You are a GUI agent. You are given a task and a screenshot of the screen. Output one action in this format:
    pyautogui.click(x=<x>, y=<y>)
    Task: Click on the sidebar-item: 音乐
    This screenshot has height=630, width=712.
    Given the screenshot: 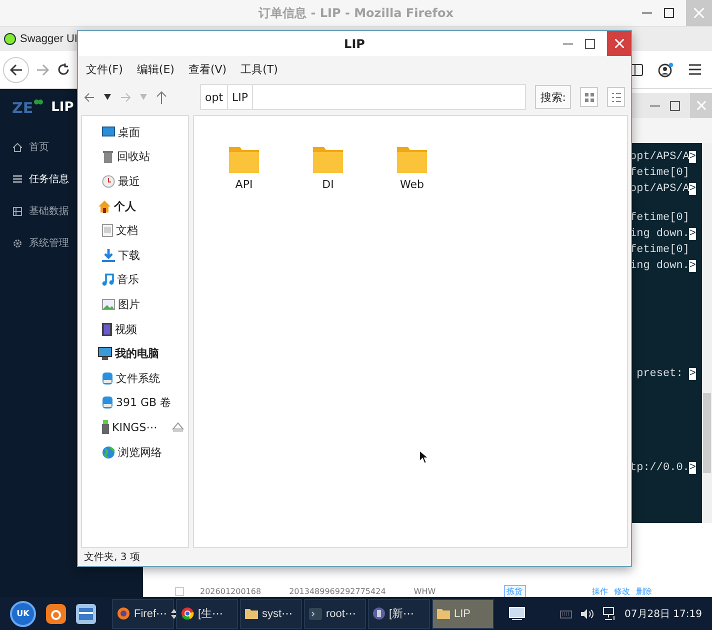 What is the action you would take?
    pyautogui.click(x=135, y=280)
    